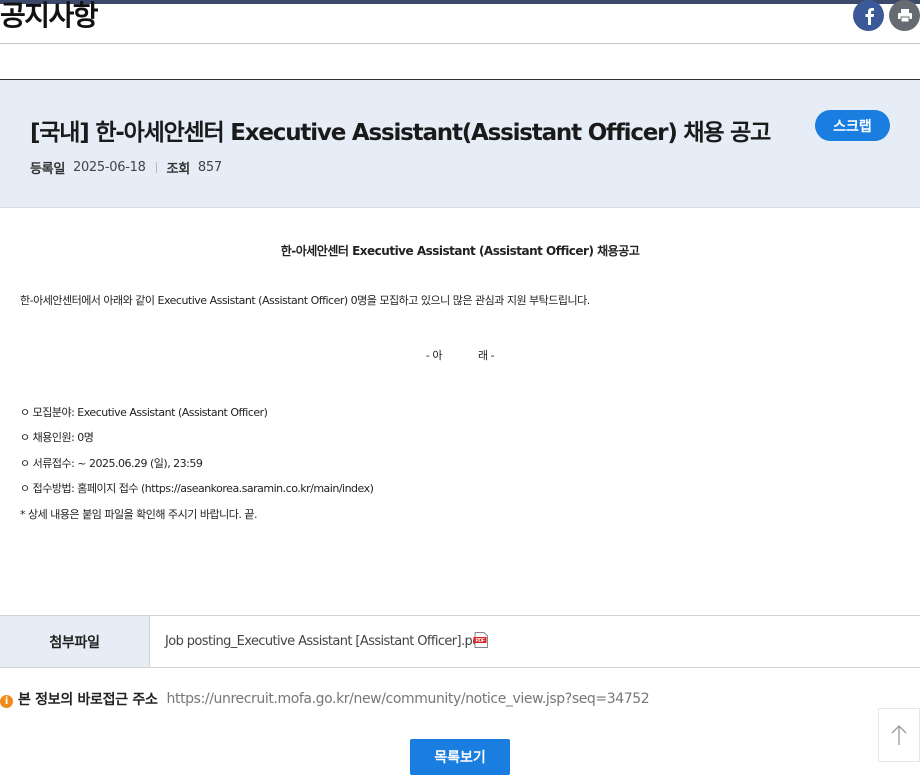 The width and height of the screenshot is (920, 776). What do you see at coordinates (178, 169) in the screenshot?
I see `views-label: 조회` at bounding box center [178, 169].